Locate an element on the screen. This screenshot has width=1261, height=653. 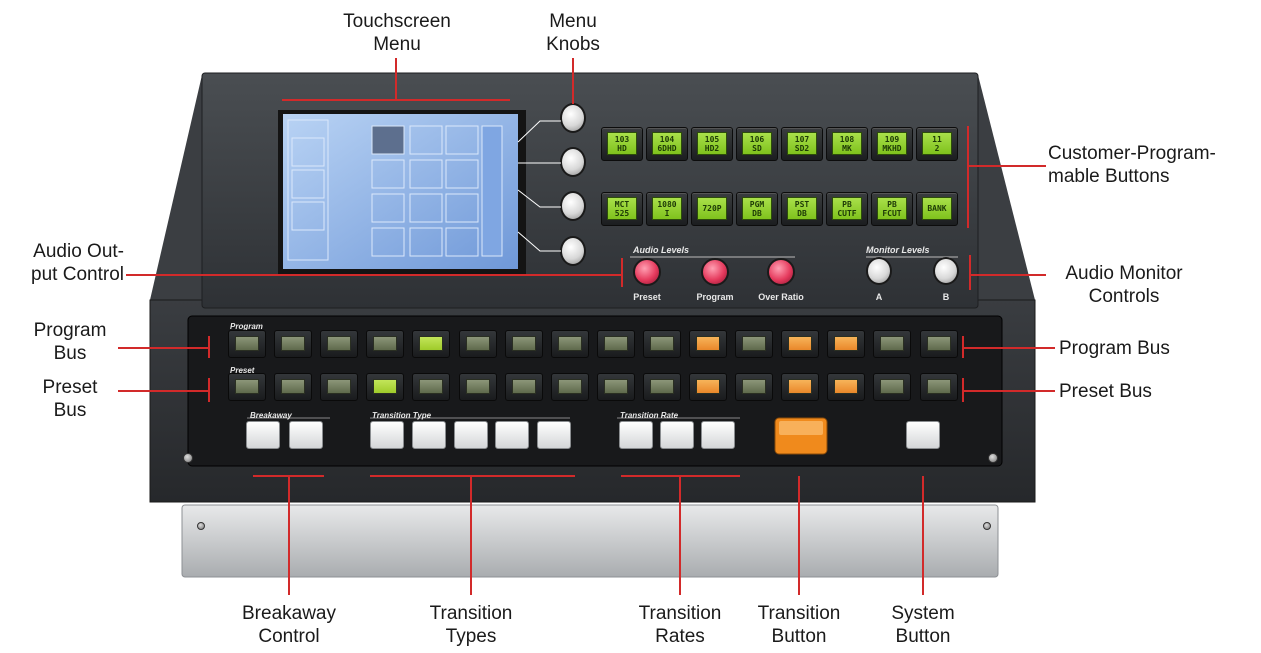
programmable-button: PGM DB is located at coordinates (757, 209).